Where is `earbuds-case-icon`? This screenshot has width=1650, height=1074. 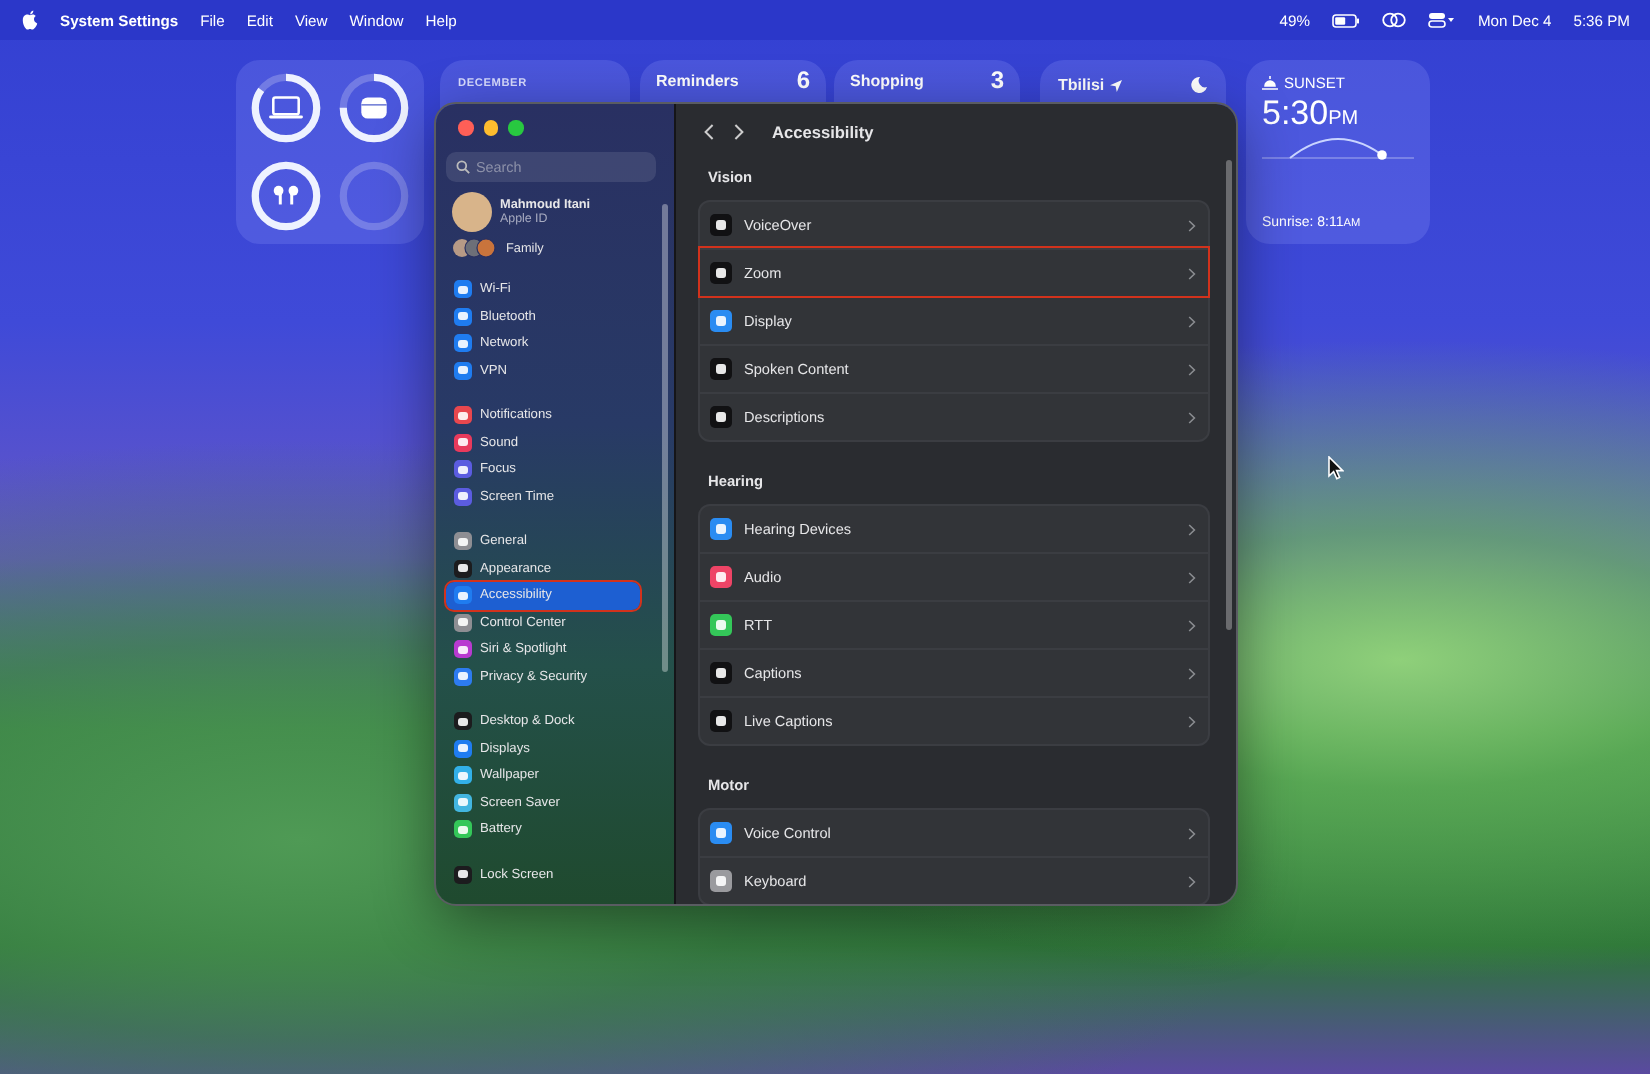 earbuds-case-icon is located at coordinates (374, 108).